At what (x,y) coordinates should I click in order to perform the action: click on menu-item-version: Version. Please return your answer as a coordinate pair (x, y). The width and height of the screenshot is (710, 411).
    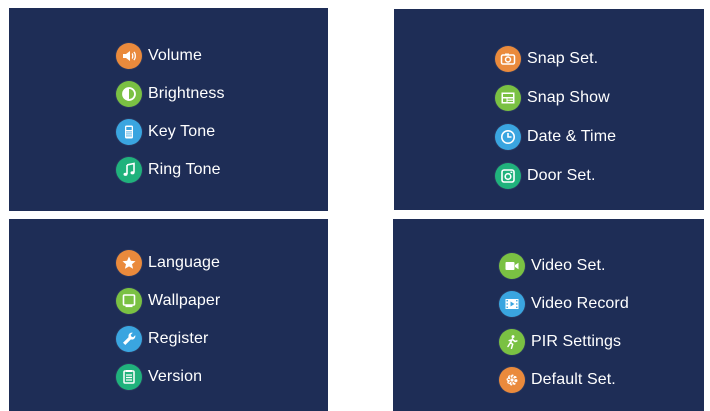
    Looking at the image, I should click on (168, 377).